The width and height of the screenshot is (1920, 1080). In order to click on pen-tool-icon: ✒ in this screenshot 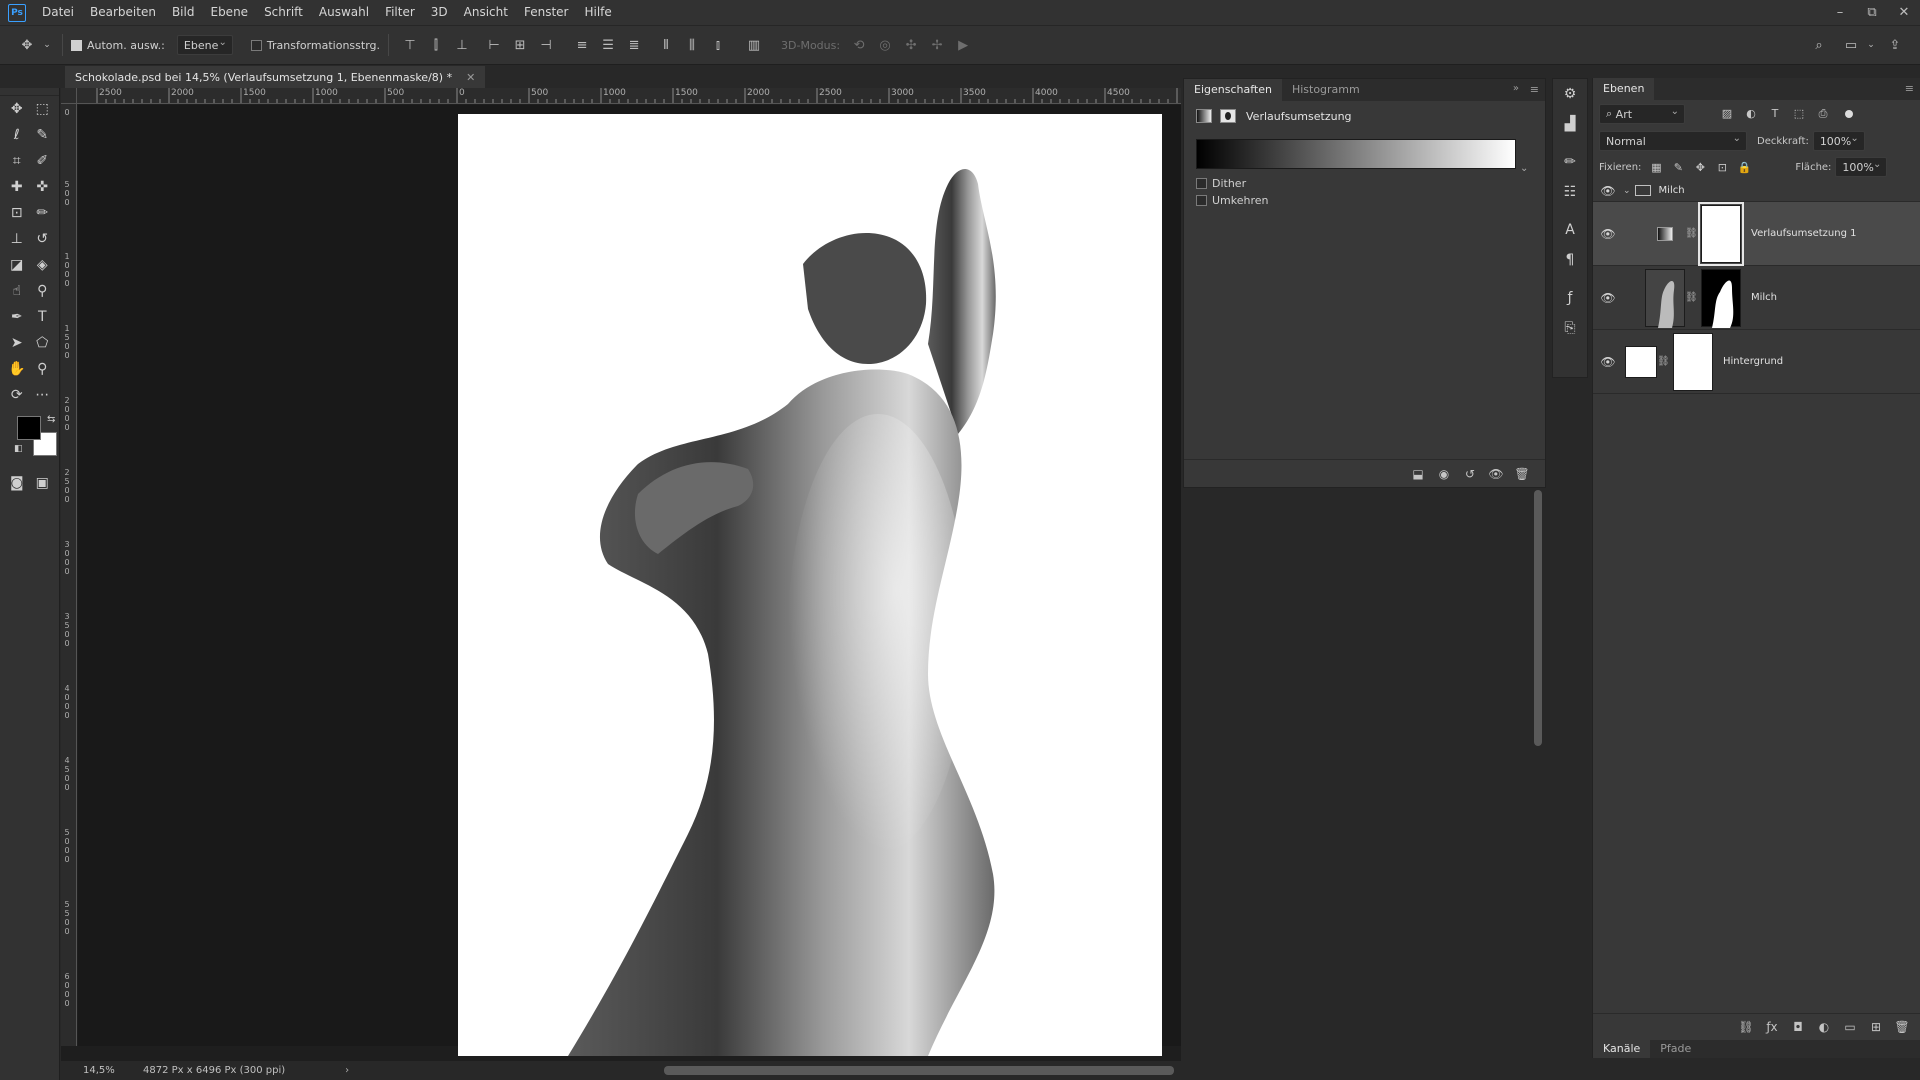, I will do `click(17, 317)`.